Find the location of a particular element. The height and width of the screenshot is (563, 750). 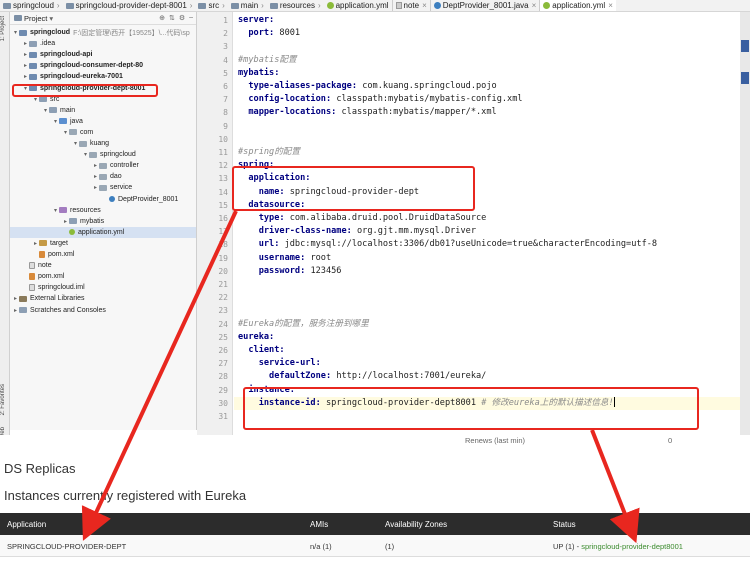

hide-icon: – is located at coordinates (191, 18).